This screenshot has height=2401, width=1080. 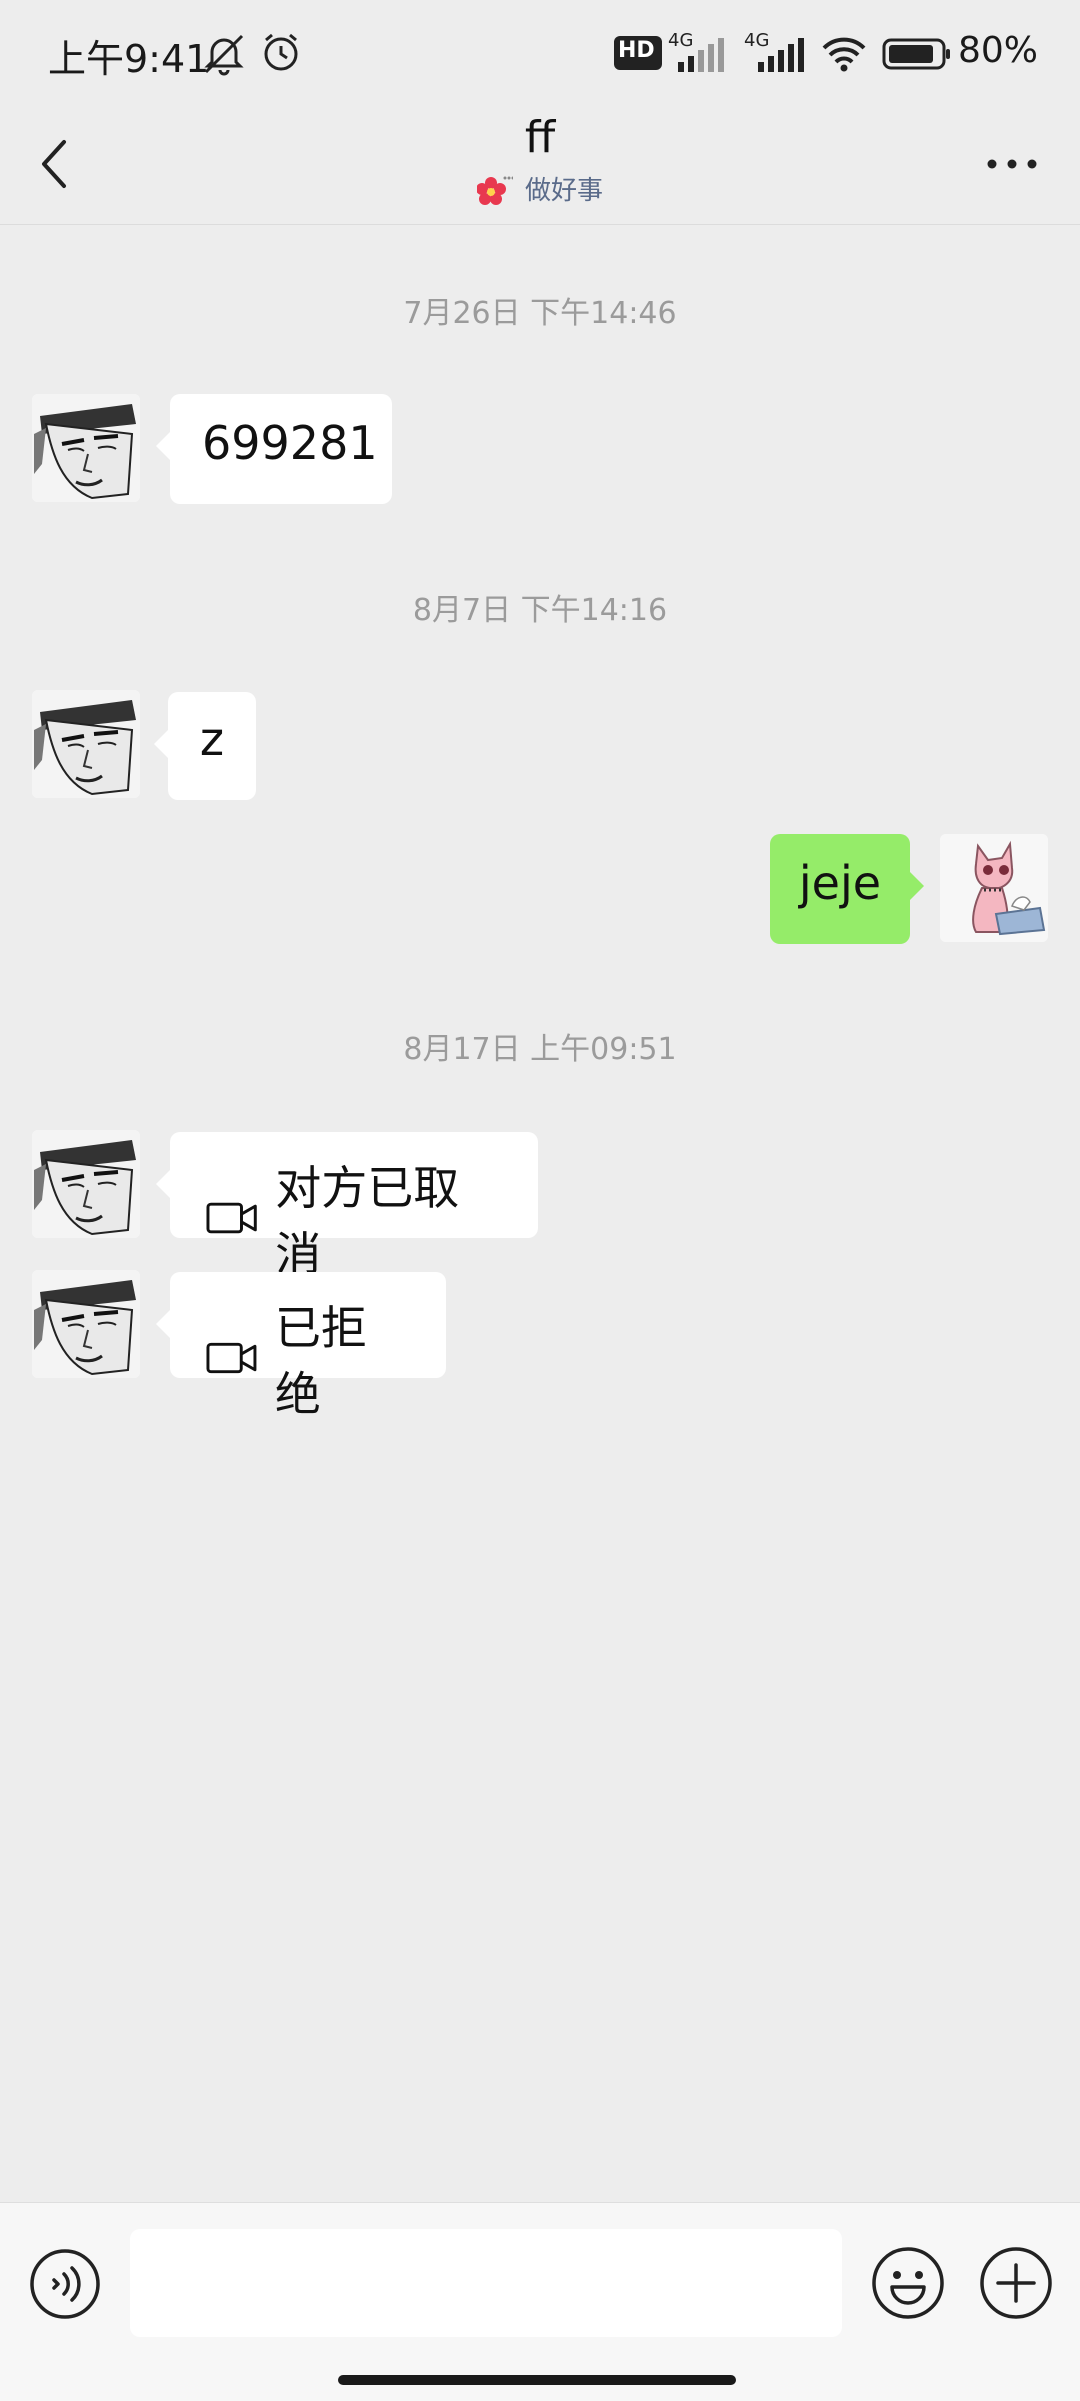 What do you see at coordinates (540, 313) in the screenshot?
I see `message-timestamp: 7月26日 下午14:46` at bounding box center [540, 313].